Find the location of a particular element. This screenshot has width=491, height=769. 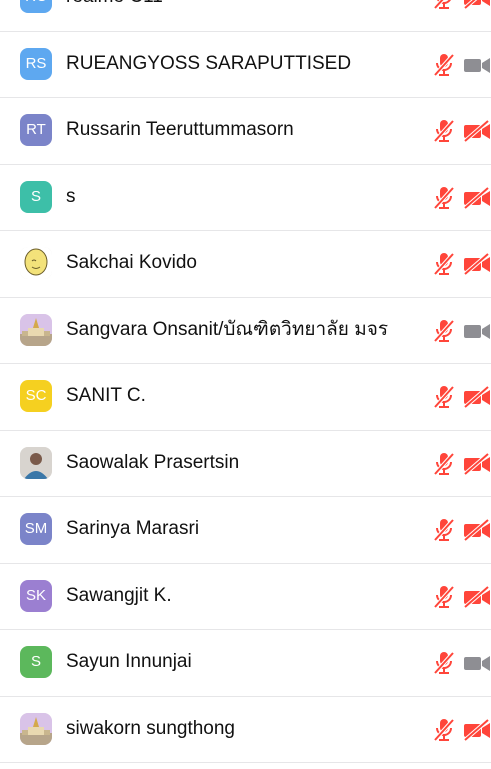

participant-name: s is located at coordinates (71, 196).